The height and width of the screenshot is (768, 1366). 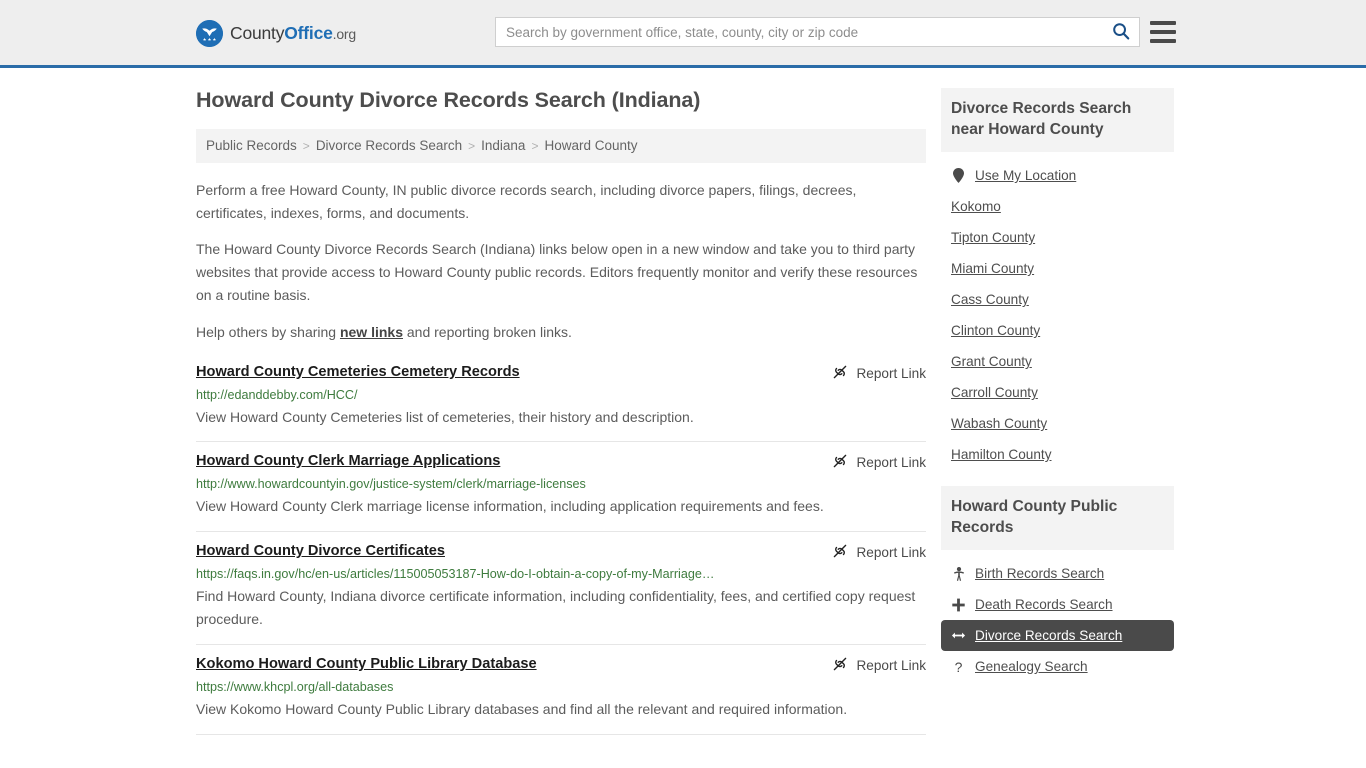 I want to click on brand-wordmark: CountyOffice.org, so click(x=293, y=33).